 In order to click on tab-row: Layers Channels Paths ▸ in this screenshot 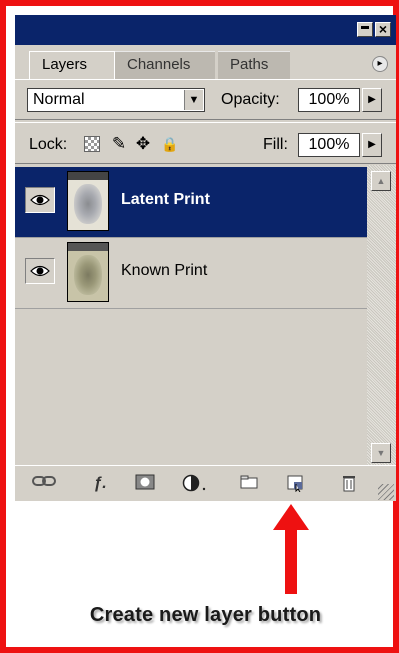, I will do `click(205, 62)`.